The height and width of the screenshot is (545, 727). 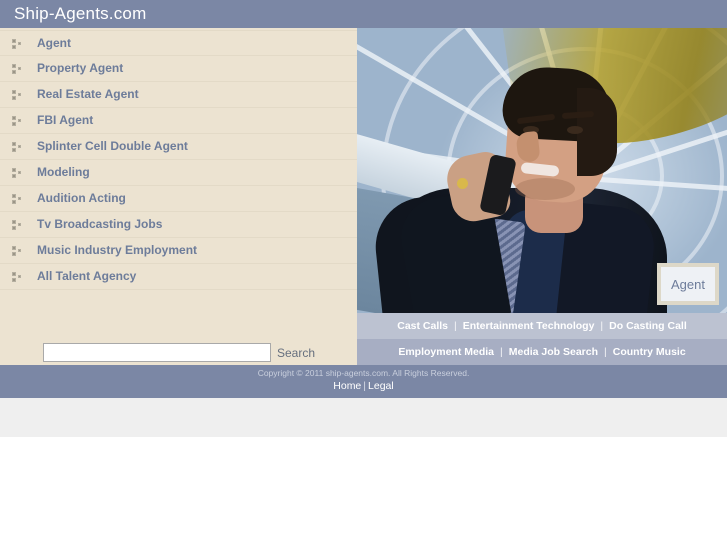 I want to click on sidebar-item-label: Splinter Cell Double Agent, so click(x=112, y=146).